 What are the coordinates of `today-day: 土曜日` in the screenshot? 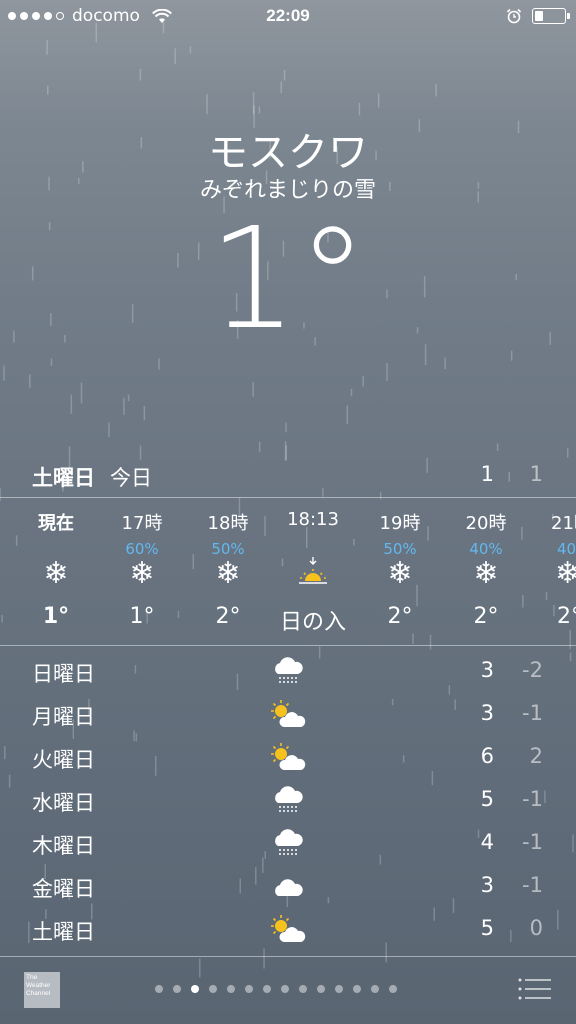 It's located at (63, 478).